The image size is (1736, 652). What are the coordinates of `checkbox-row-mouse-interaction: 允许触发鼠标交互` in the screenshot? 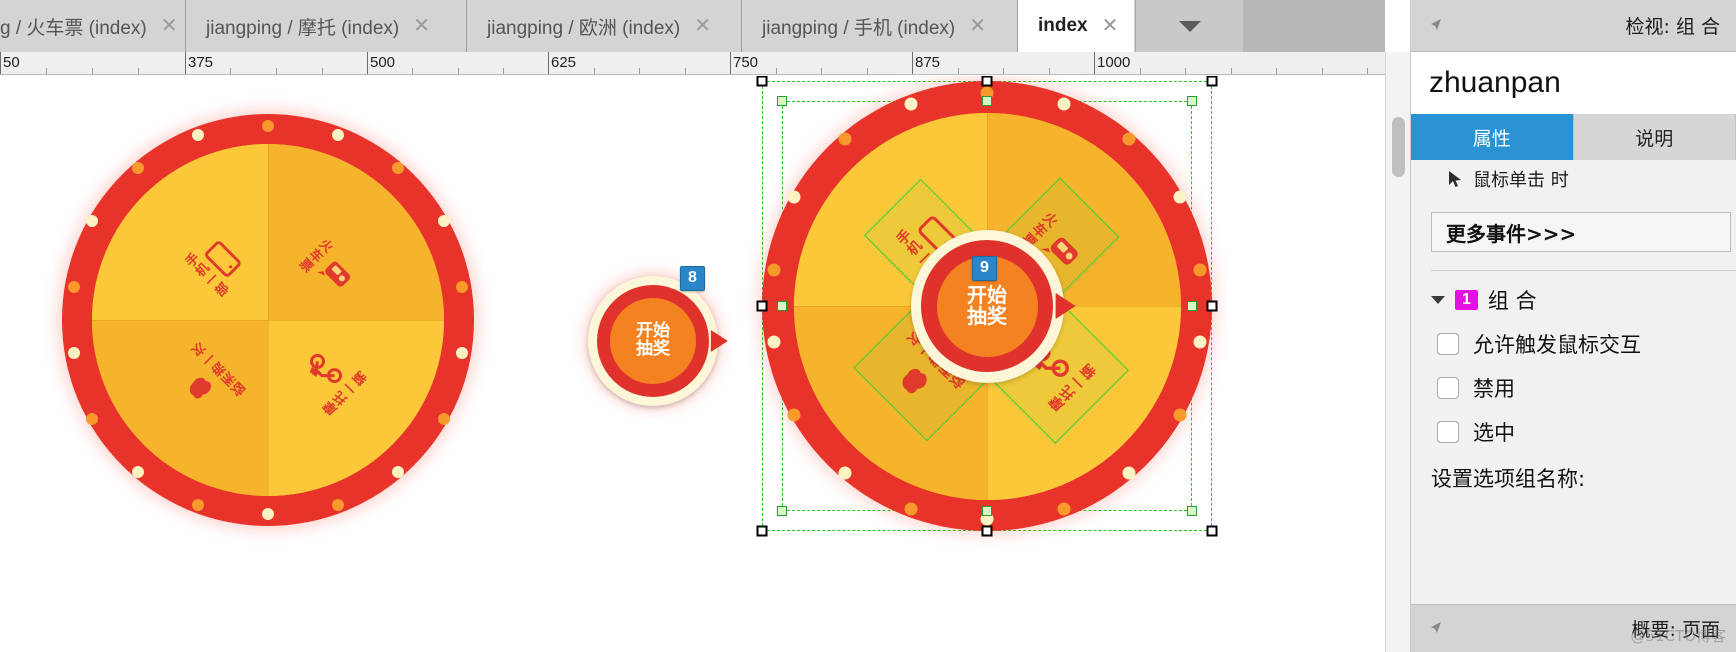 It's located at (1573, 337).